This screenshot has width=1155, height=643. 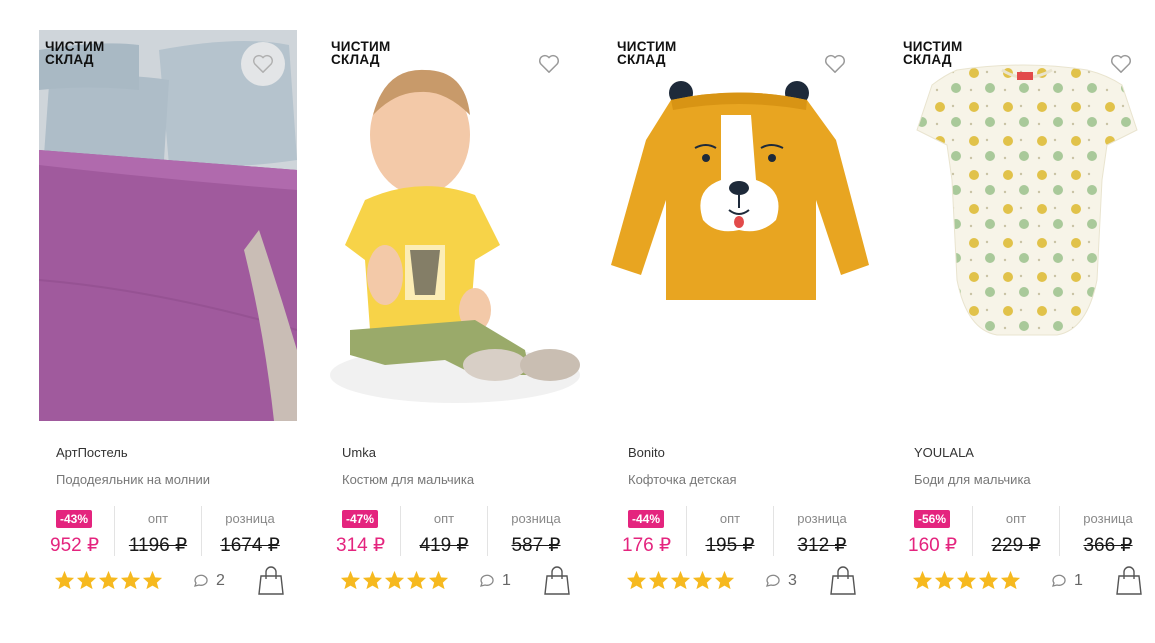 What do you see at coordinates (74, 519) in the screenshot?
I see `discount-badge: -43%` at bounding box center [74, 519].